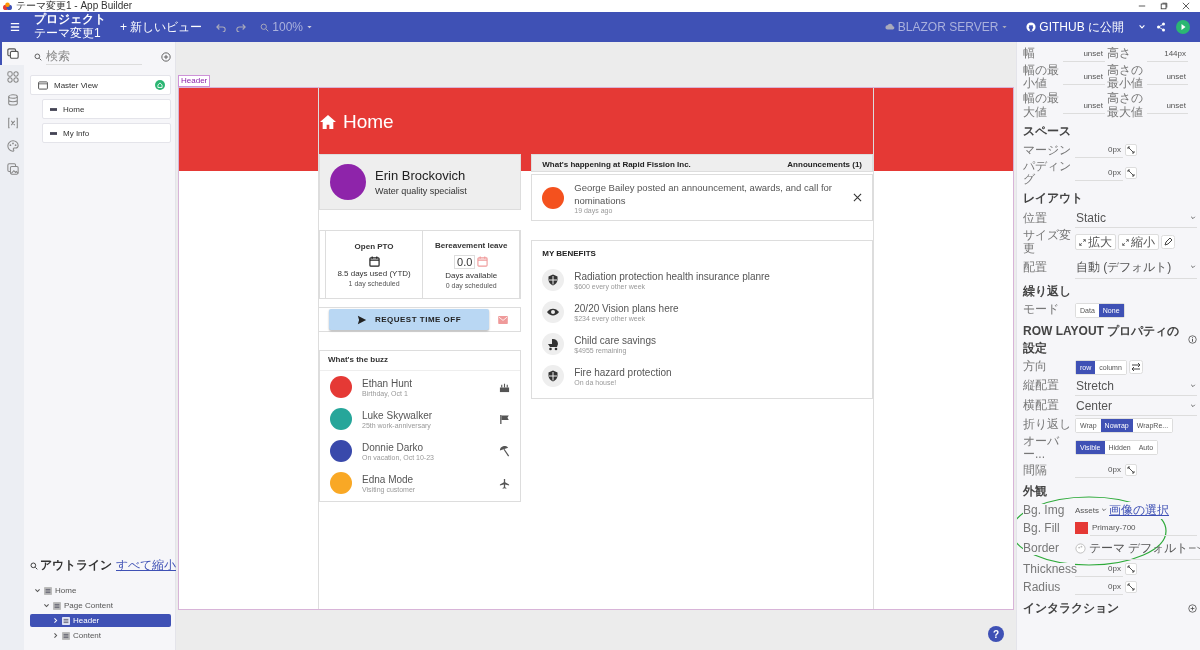 The image size is (1200, 650). Describe the element at coordinates (13, 76) in the screenshot. I see `components-icon` at that location.